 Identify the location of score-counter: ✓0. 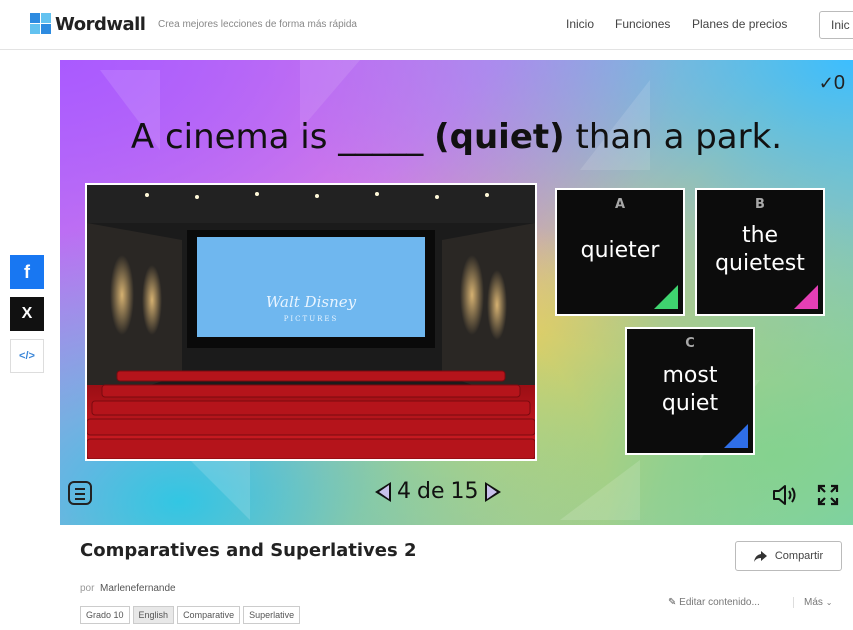
(832, 83).